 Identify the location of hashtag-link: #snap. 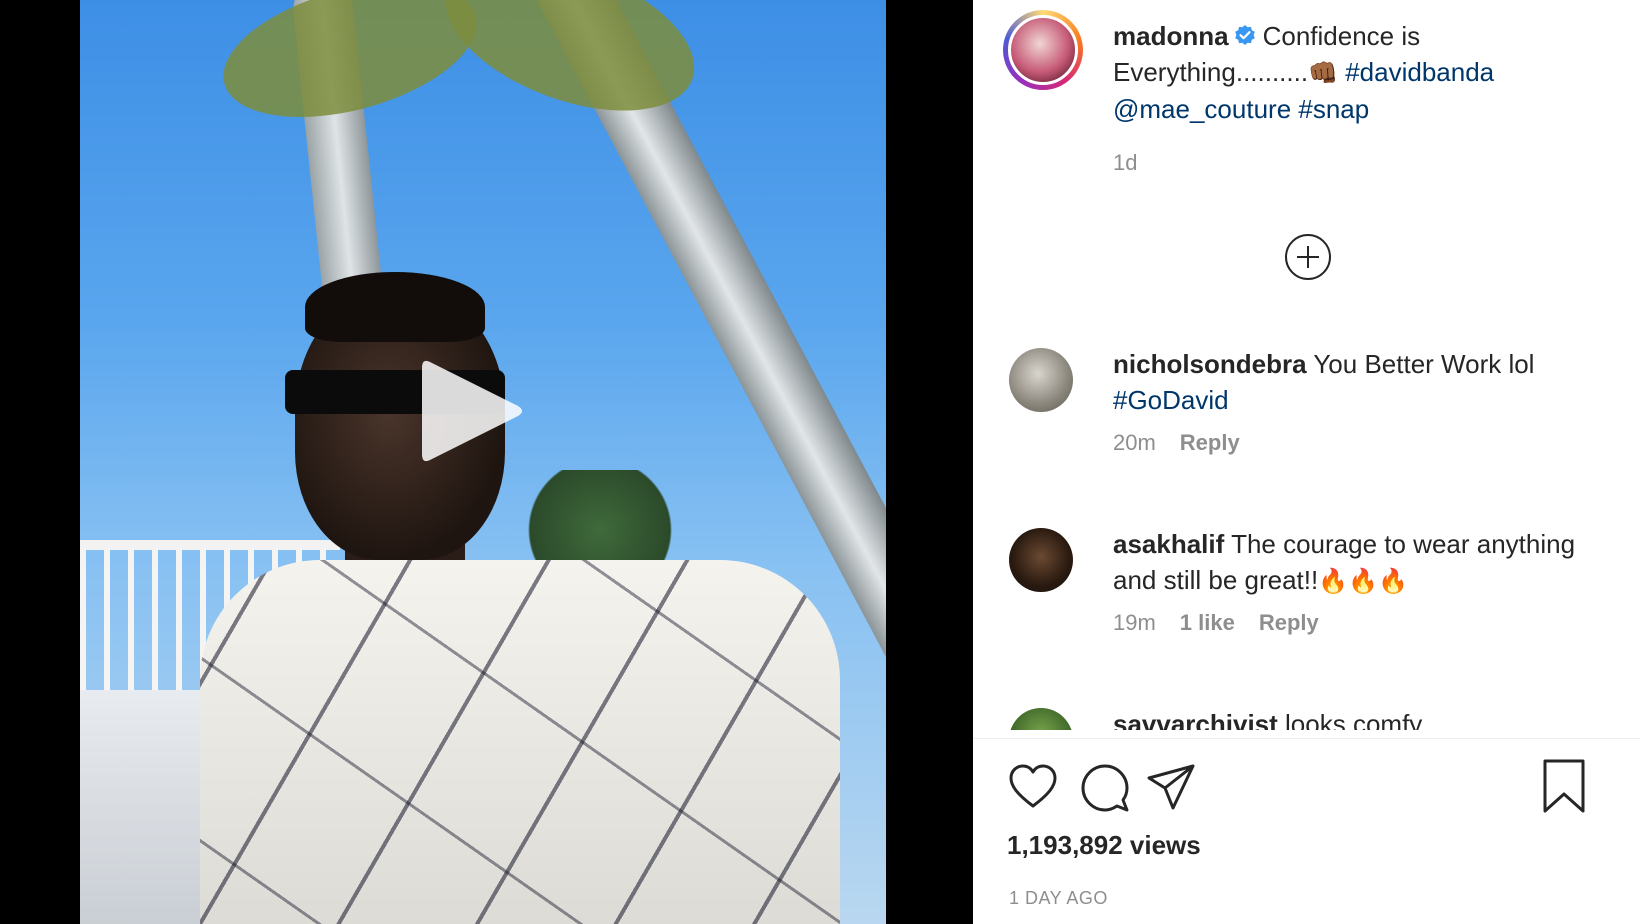
(1333, 109).